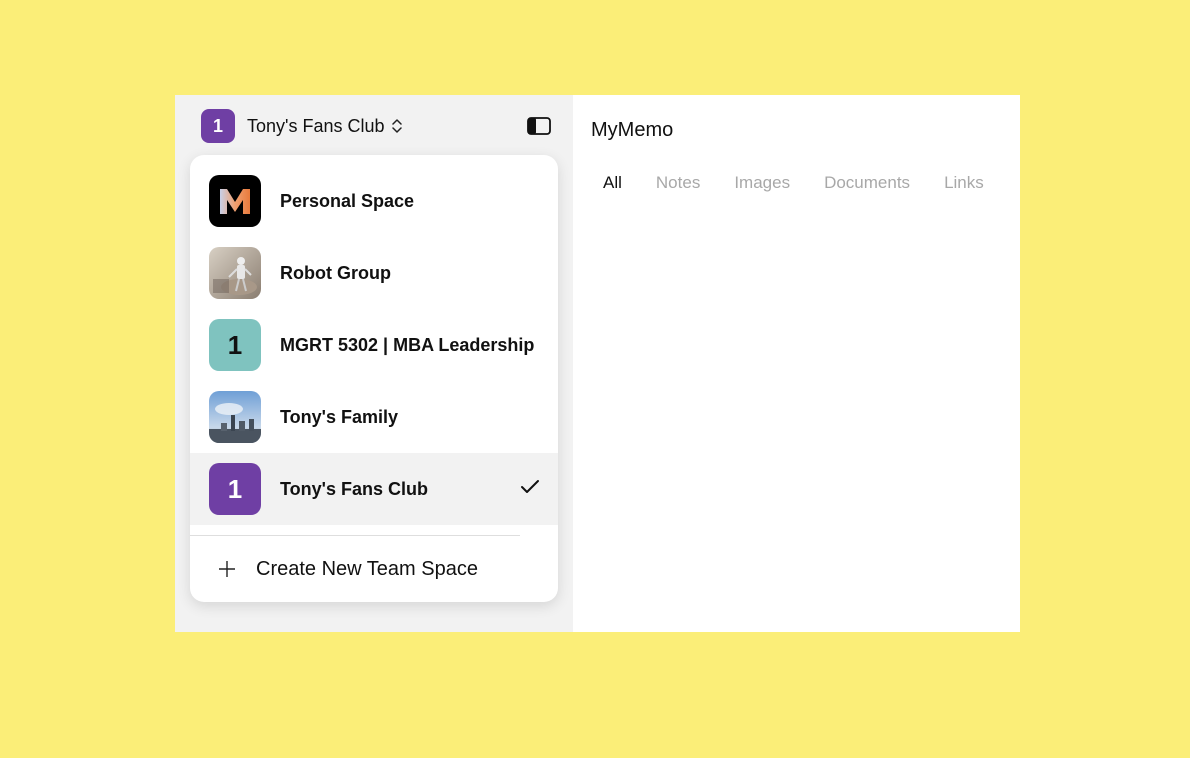  I want to click on menu-item-mgrt-5302: 1 MGRT 5302 | MBA Leadership, so click(374, 345).